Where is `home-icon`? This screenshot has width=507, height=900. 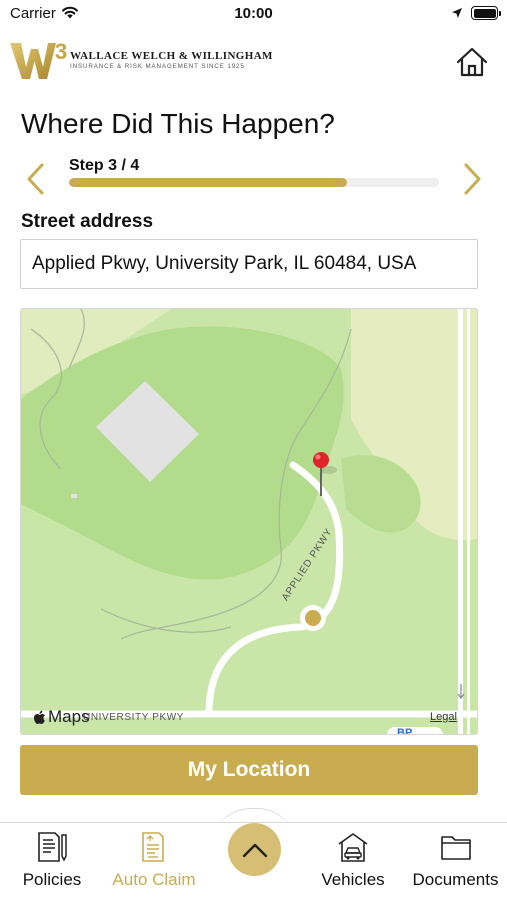
home-icon is located at coordinates (472, 62).